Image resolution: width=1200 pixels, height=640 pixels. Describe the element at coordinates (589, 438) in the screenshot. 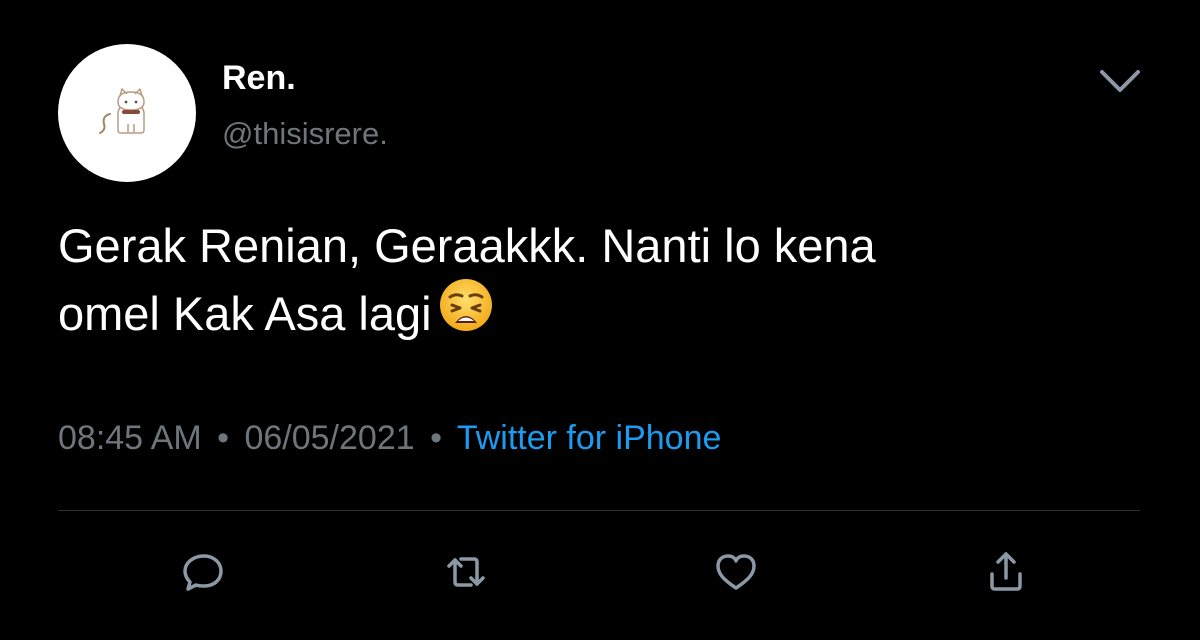

I see `tweet-source-link: Twitter for iPhone` at that location.